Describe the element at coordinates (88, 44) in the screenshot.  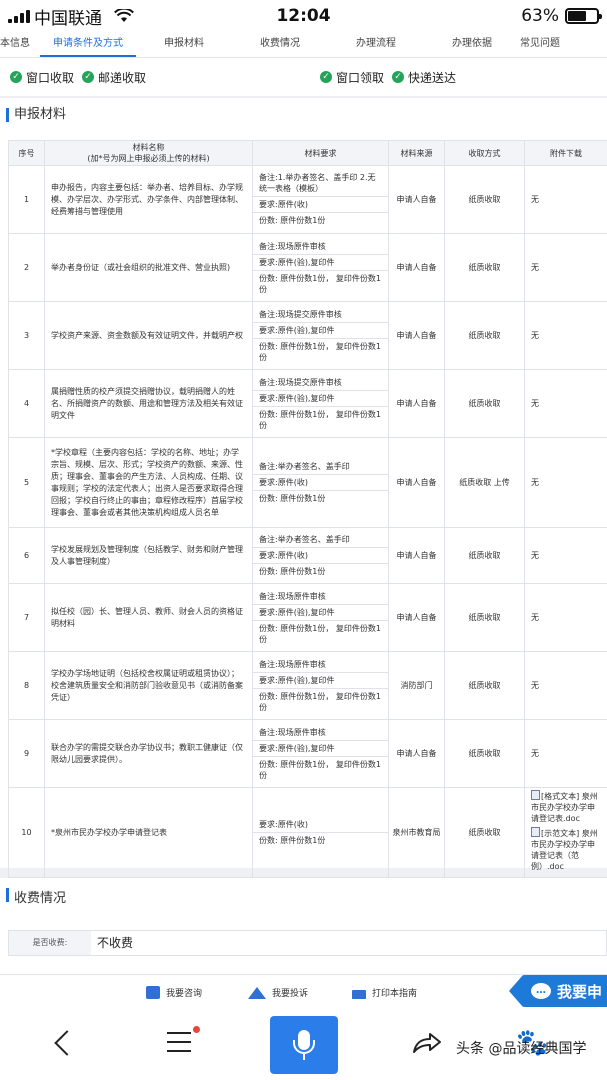
I see `tab-conditions: 申请条件及方式` at that location.